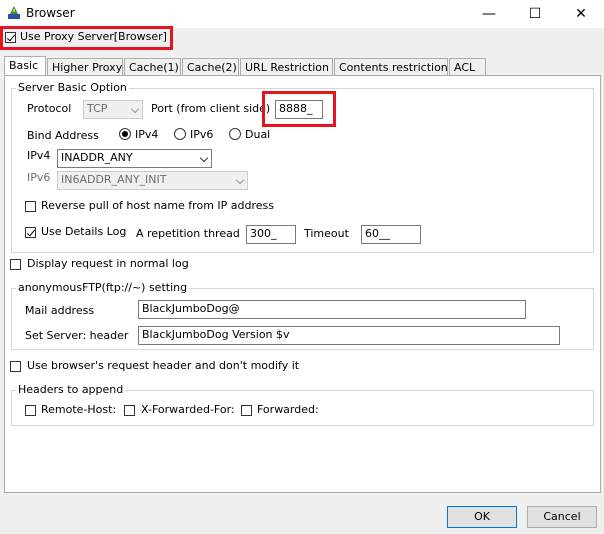  I want to click on tab-label: Basic, so click(24, 65).